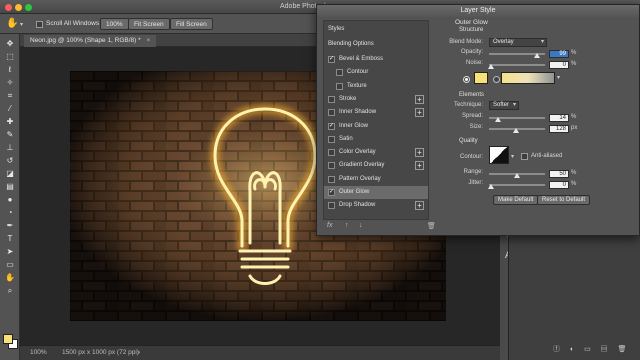  Describe the element at coordinates (472, 116) in the screenshot. I see `spread-label: Spread:` at that location.